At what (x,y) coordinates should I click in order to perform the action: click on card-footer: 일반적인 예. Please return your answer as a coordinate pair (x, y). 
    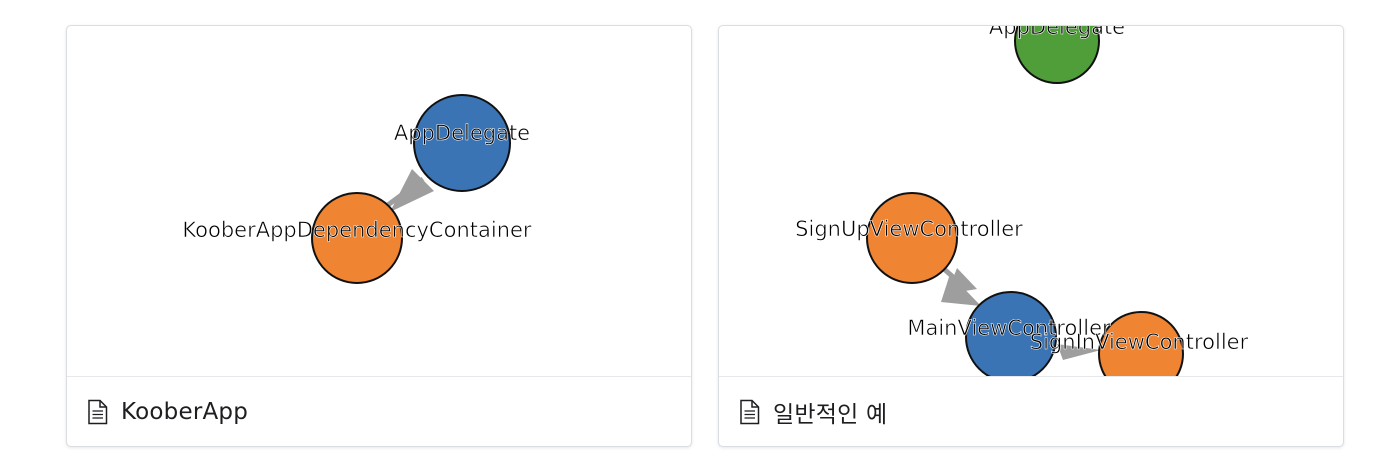
    Looking at the image, I should click on (1031, 411).